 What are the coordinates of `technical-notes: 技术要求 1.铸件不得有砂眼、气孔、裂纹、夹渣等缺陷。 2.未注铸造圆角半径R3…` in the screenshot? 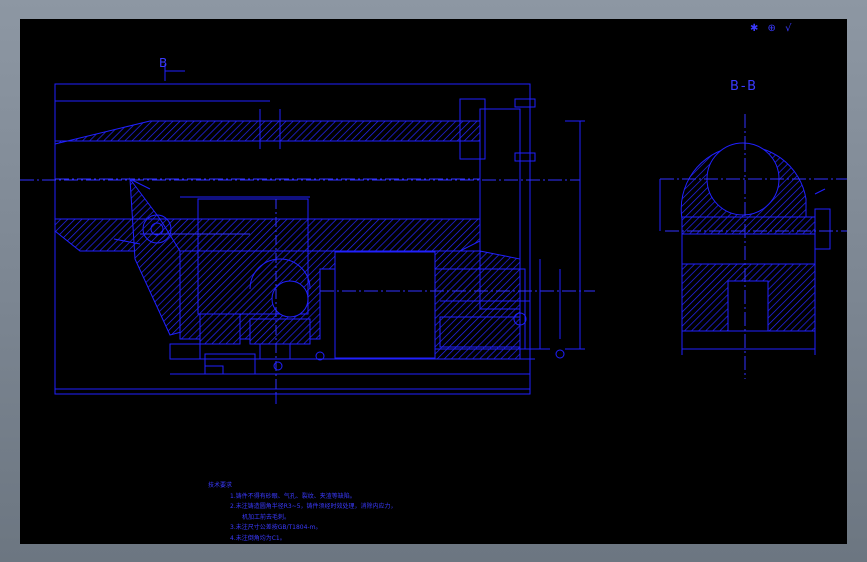 It's located at (302, 512).